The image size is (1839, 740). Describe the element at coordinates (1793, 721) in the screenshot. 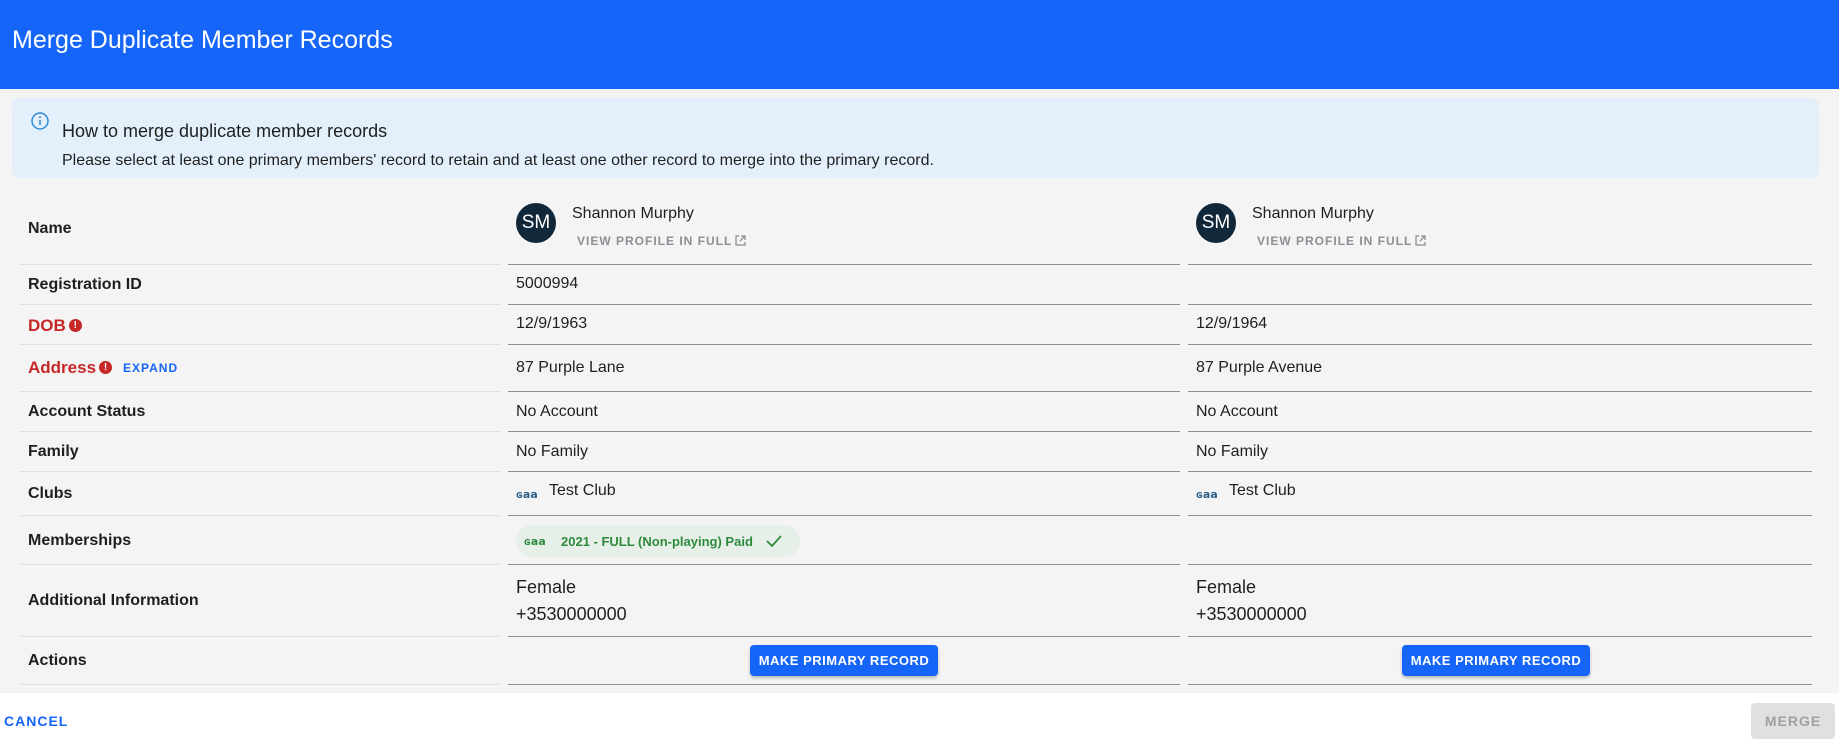

I see `merge-button: MERGE` at that location.